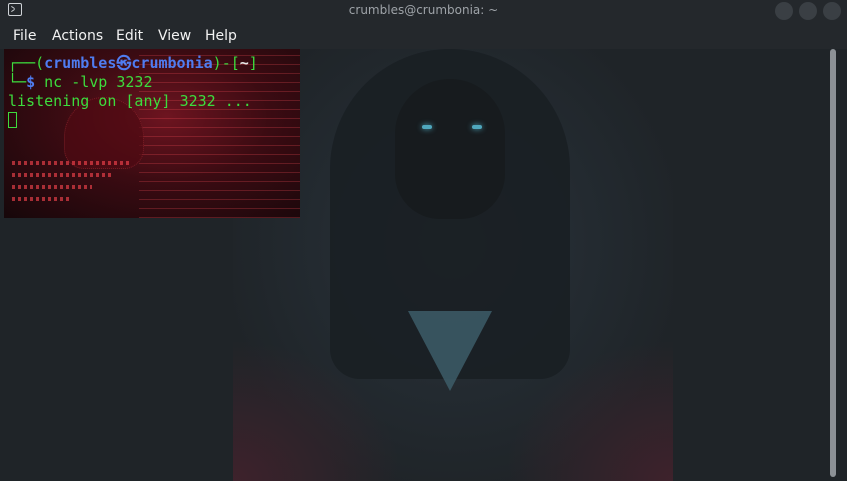 Image resolution: width=847 pixels, height=481 pixels. What do you see at coordinates (450, 351) in the screenshot?
I see `triangle-emblem` at bounding box center [450, 351].